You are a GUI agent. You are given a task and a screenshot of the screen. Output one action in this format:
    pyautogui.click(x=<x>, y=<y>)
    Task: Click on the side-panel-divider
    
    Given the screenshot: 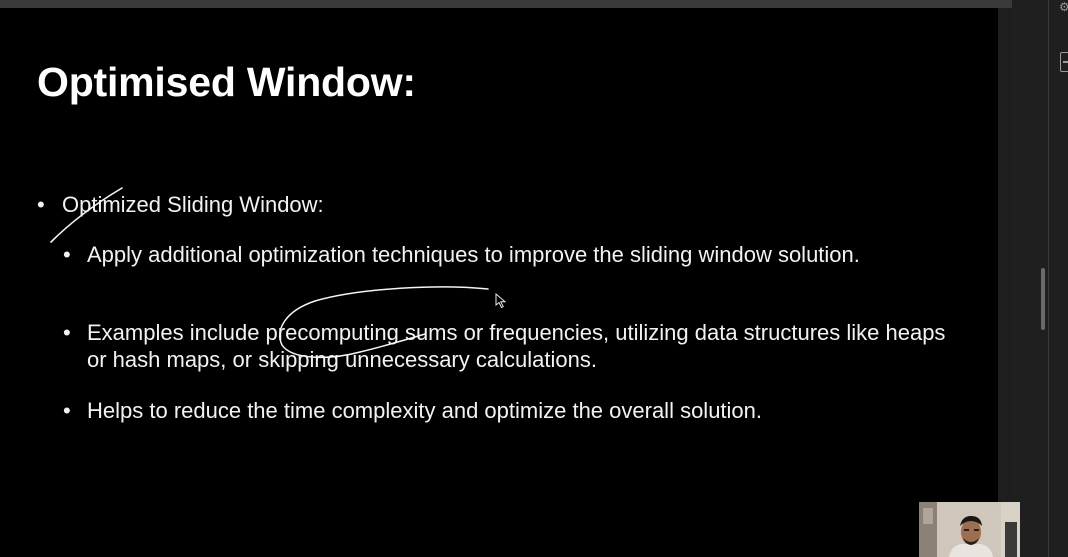 What is the action you would take?
    pyautogui.click(x=1048, y=278)
    